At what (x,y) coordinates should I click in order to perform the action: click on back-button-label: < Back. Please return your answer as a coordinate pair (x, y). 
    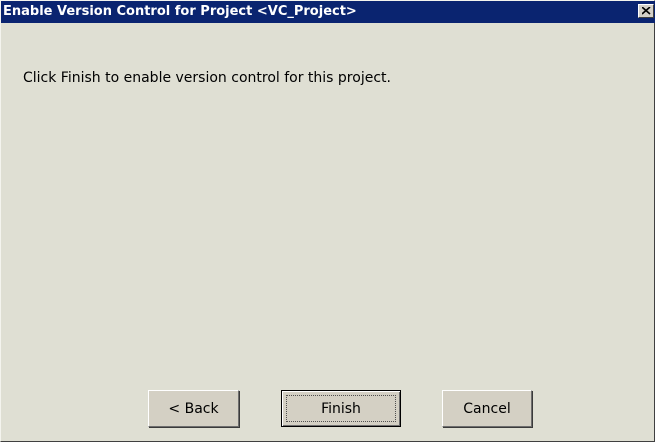
    Looking at the image, I should click on (193, 408).